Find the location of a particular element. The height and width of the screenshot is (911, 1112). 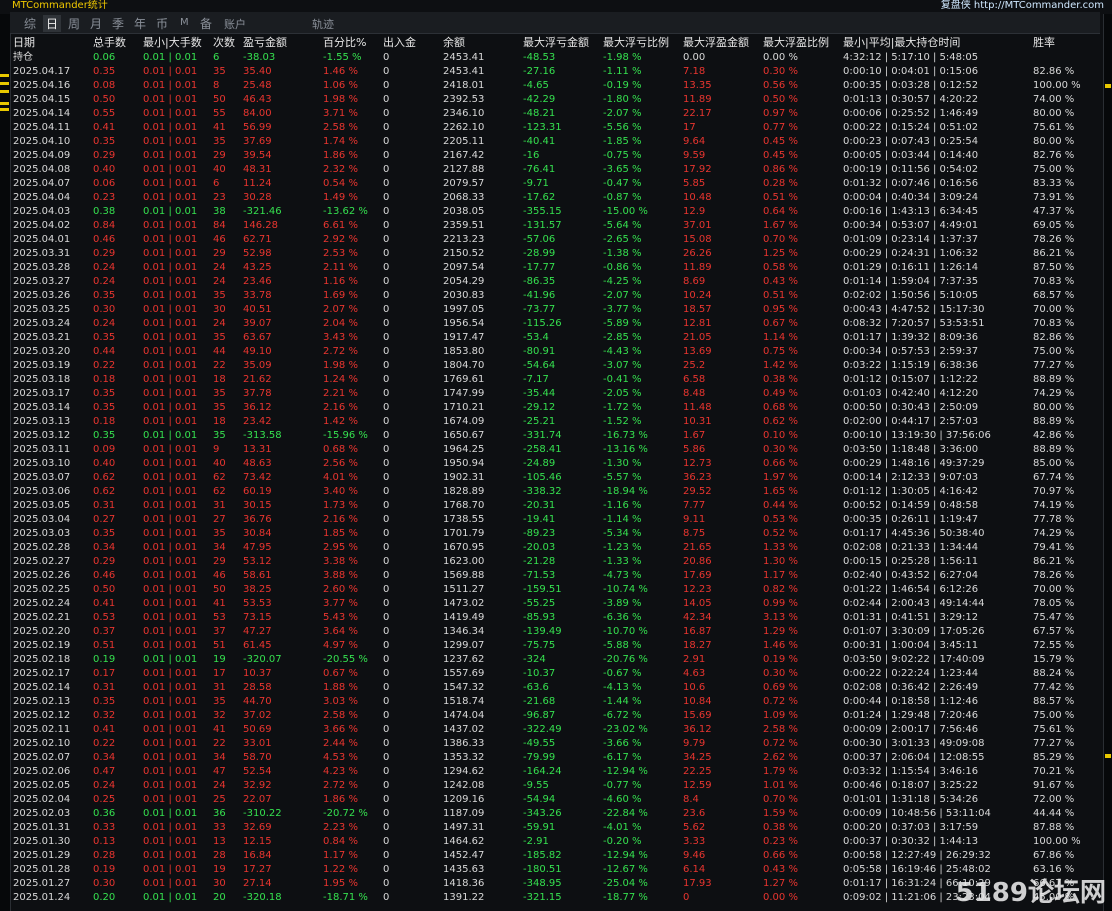

column-header: 胜率 is located at coordinates (1044, 43).